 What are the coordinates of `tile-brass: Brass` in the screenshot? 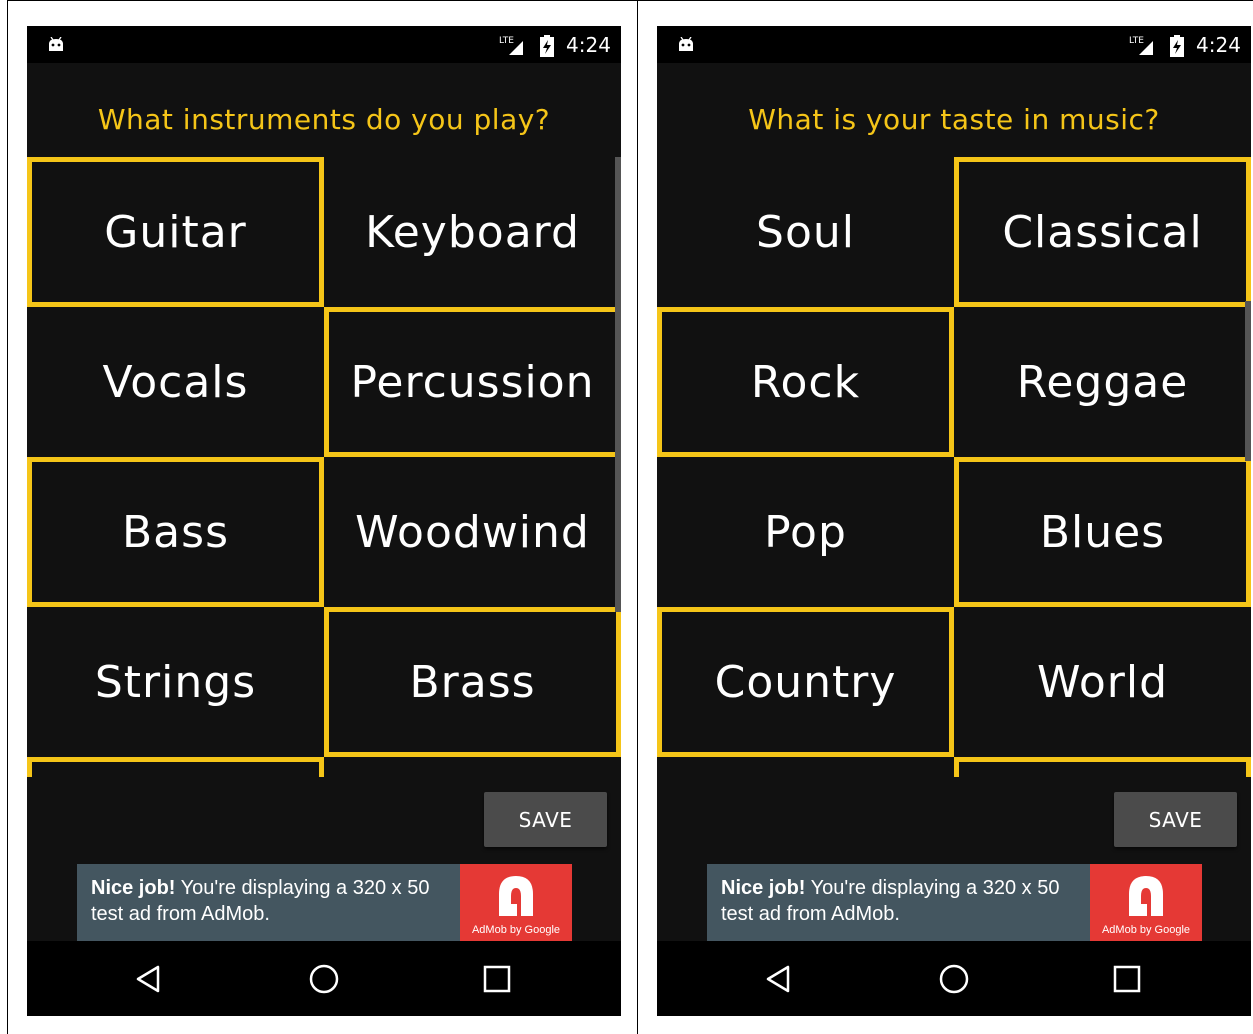 It's located at (472, 682).